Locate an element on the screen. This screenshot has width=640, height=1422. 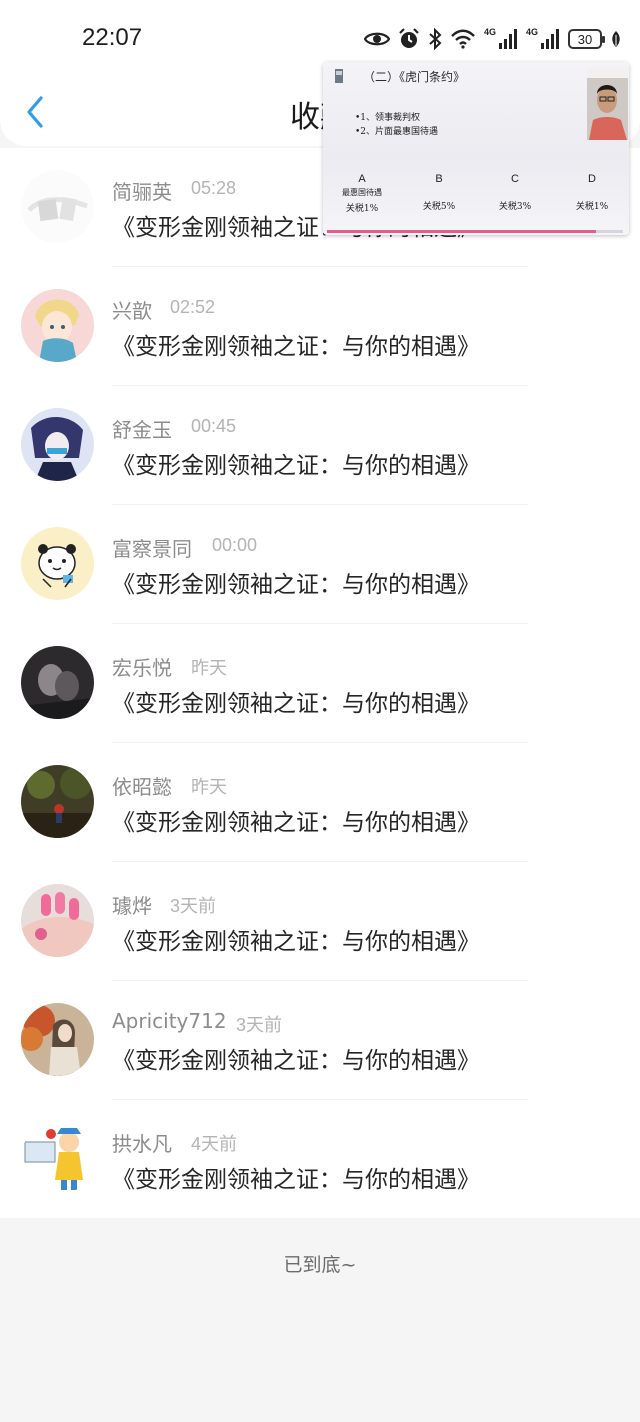
item-name: 依昭懿 is located at coordinates (142, 787).